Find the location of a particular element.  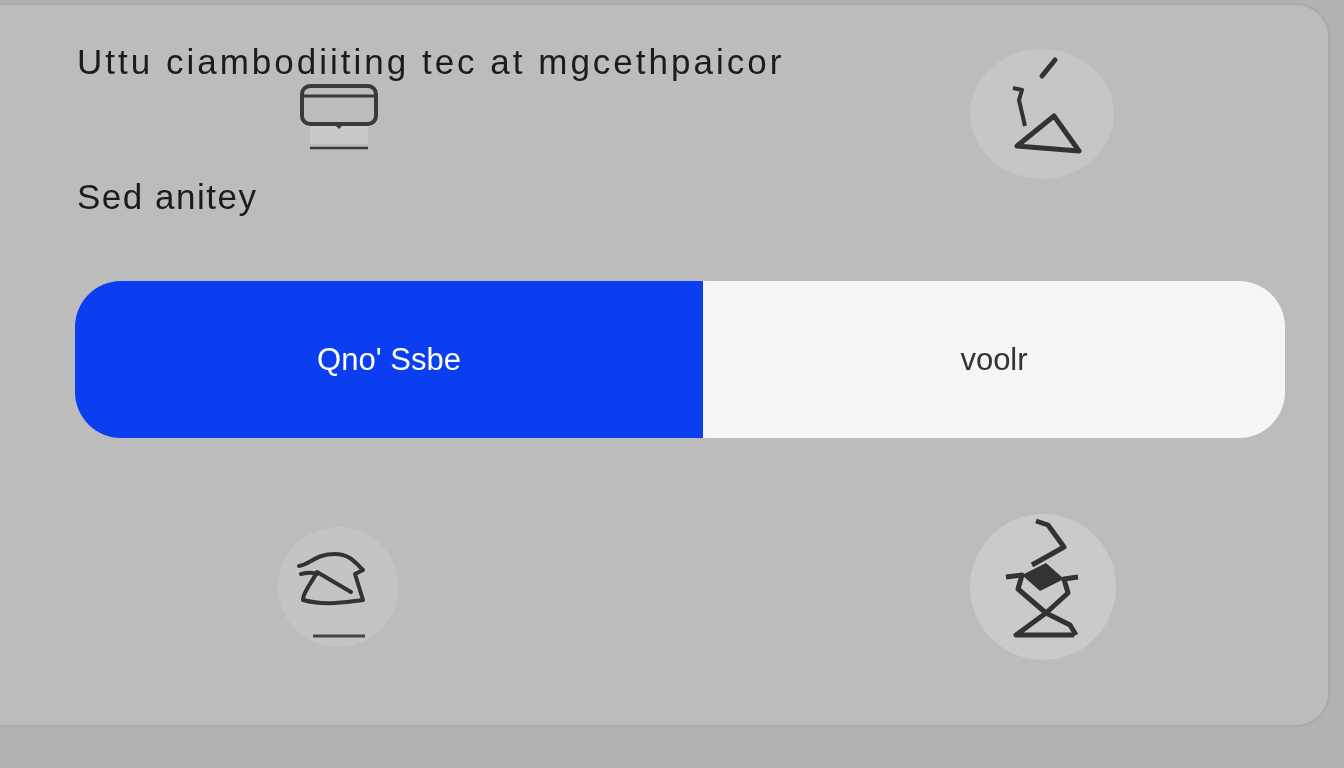

subtitle: Sed anitey is located at coordinates (167, 197).